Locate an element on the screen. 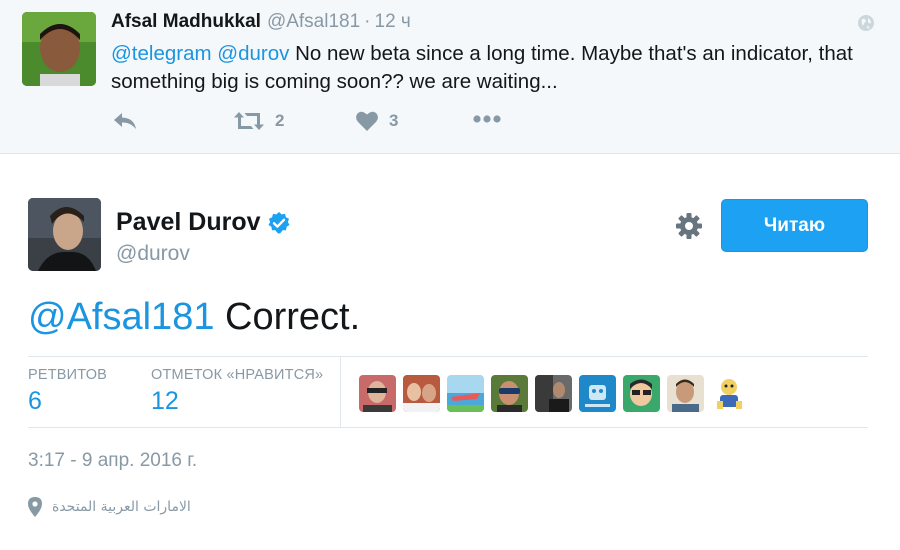  parent-author-handle: @Afsal181 is located at coordinates (313, 21).